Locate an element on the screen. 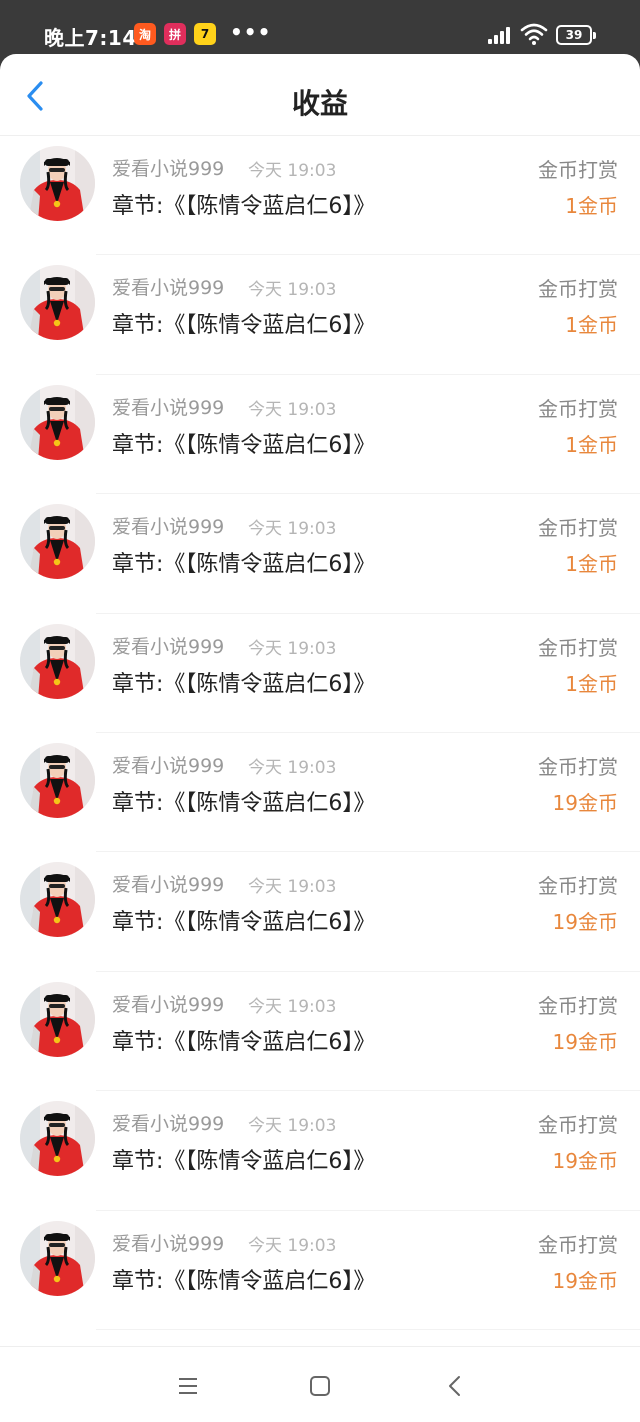  back-triangle-icon is located at coordinates (454, 1386).